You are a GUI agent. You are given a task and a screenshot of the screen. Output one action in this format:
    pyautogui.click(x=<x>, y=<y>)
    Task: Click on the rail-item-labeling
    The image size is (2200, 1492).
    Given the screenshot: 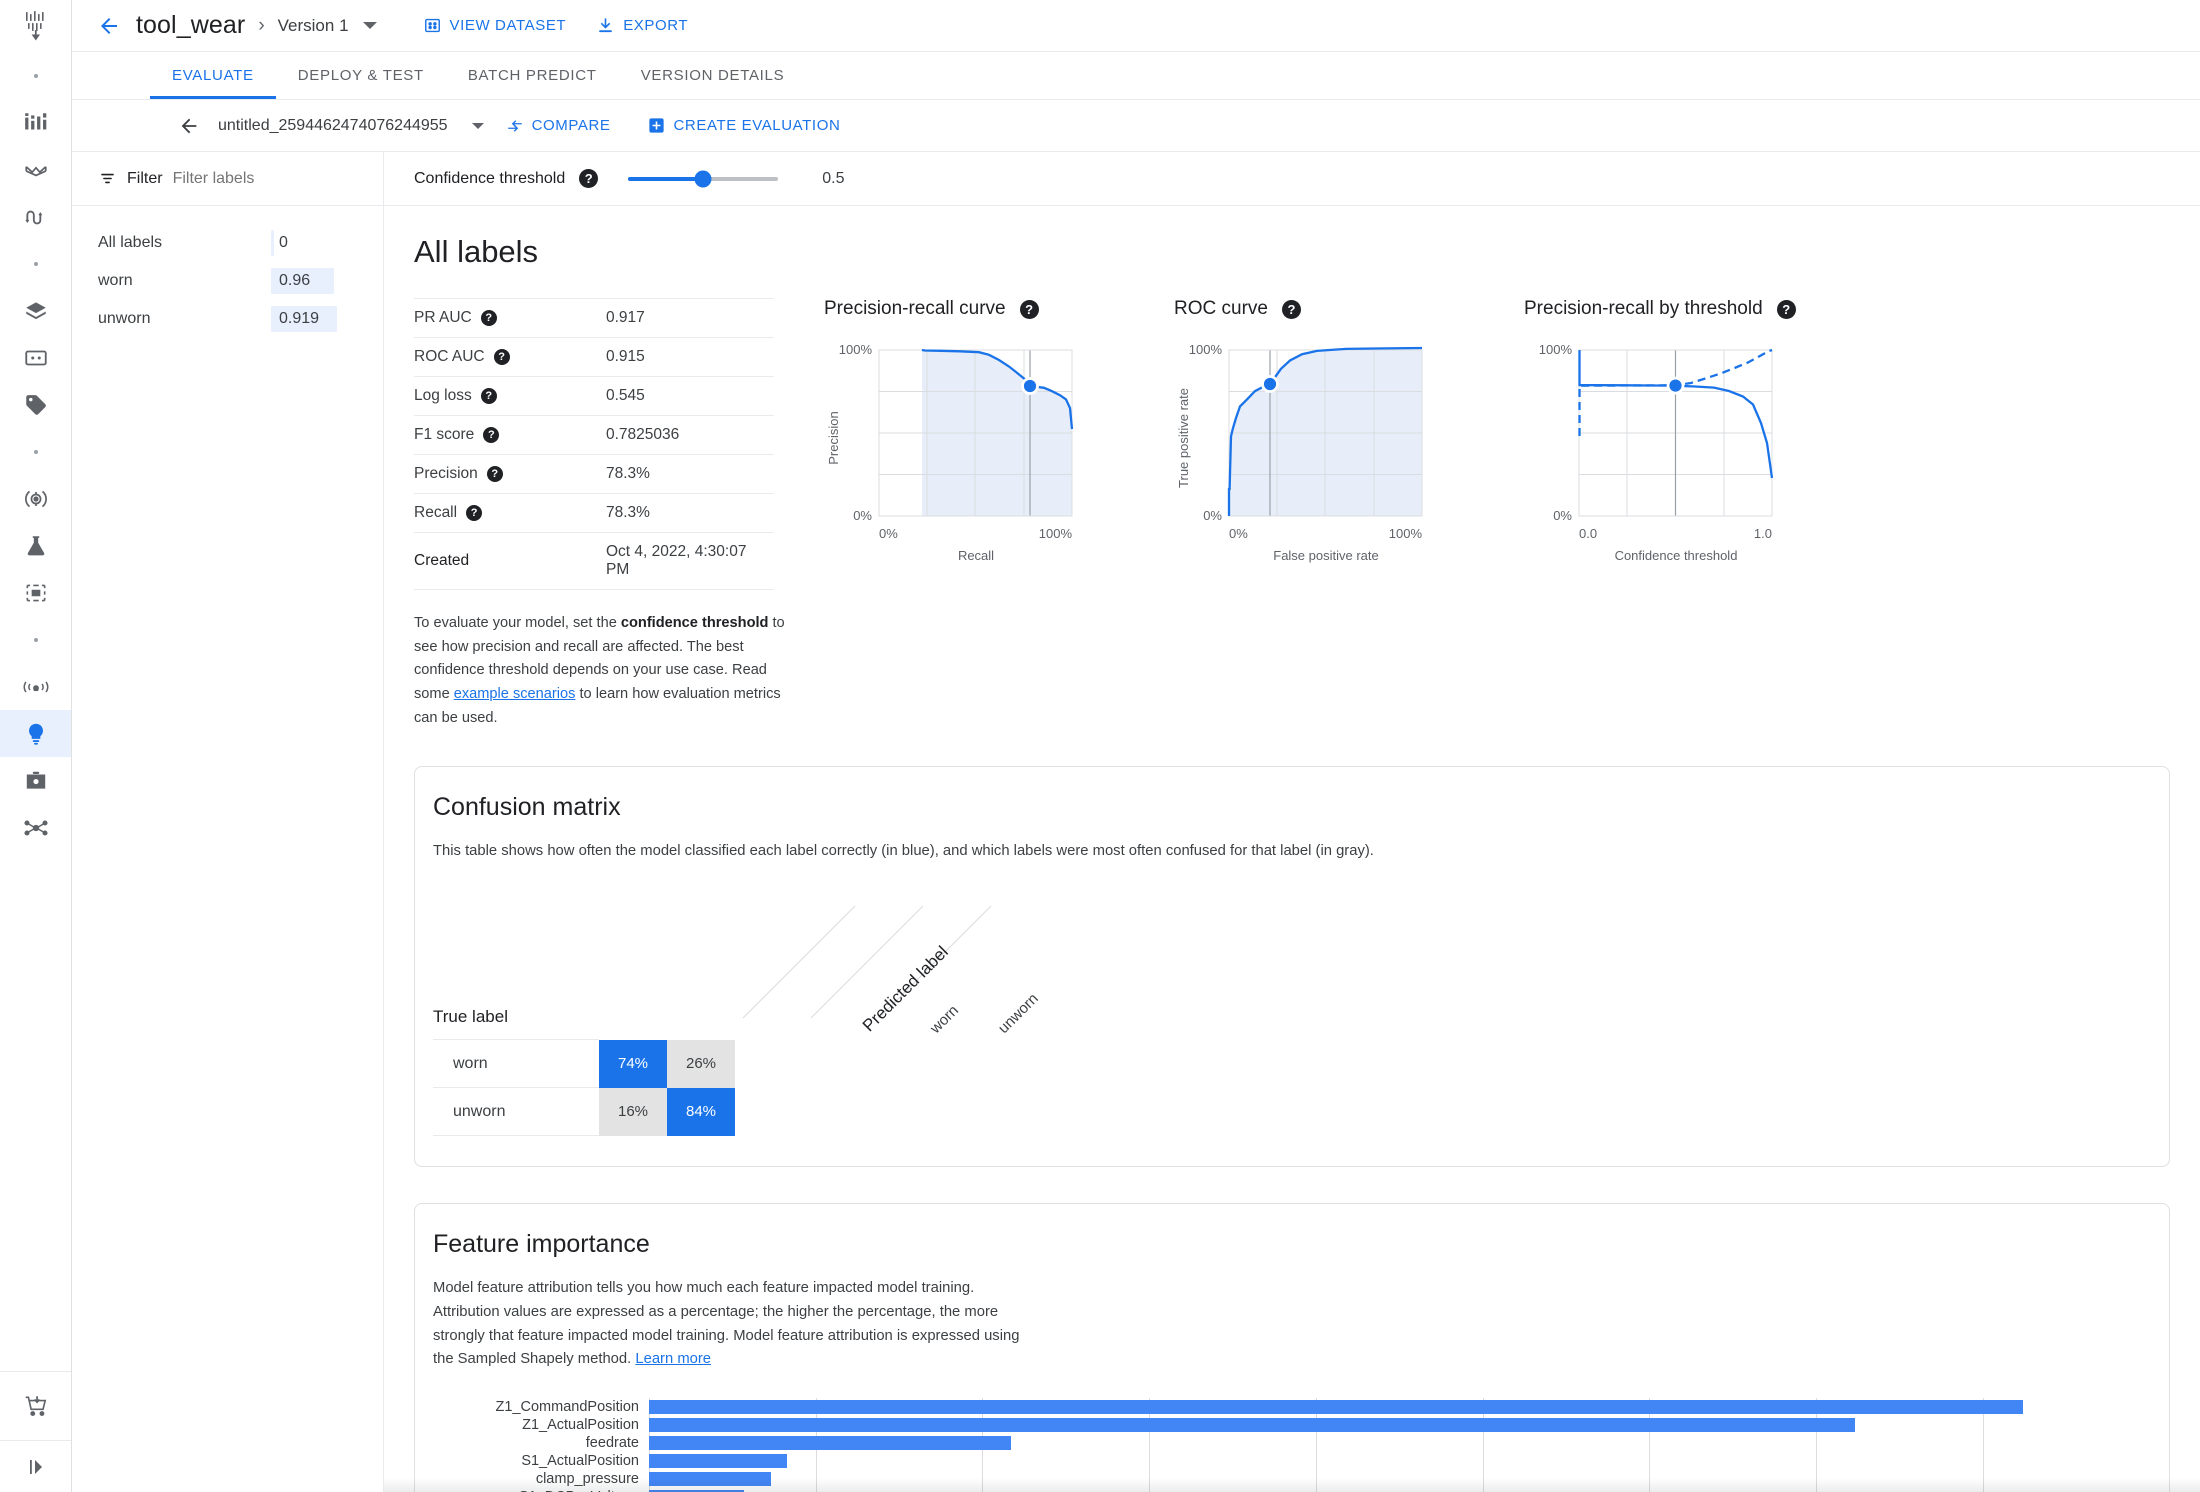 What is the action you would take?
    pyautogui.click(x=35, y=404)
    